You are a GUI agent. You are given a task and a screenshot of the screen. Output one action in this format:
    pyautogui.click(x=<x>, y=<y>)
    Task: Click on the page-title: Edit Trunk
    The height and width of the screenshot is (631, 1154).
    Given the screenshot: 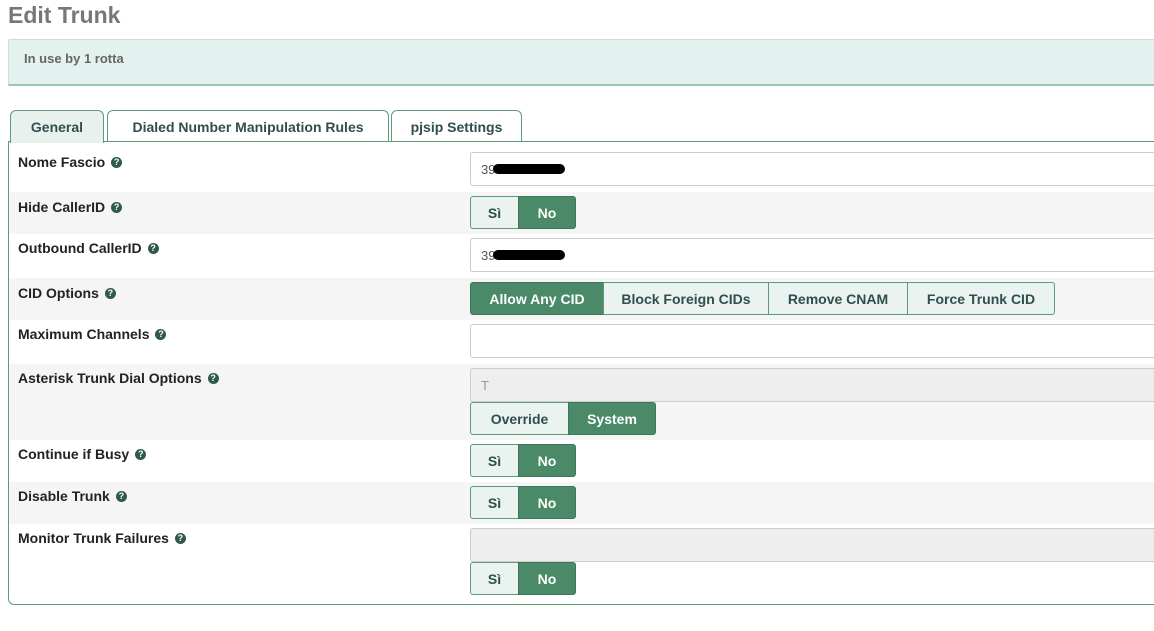 What is the action you would take?
    pyautogui.click(x=64, y=15)
    